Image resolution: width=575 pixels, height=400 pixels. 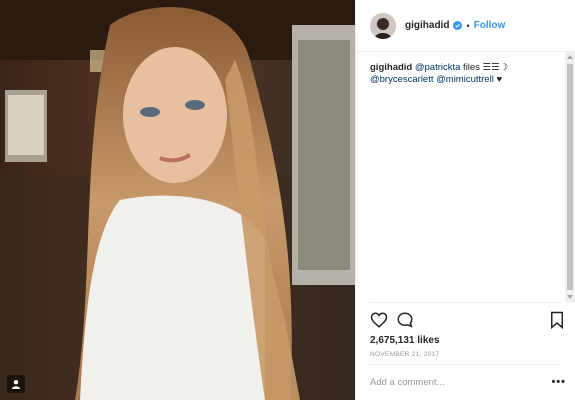 I want to click on likes-count: 2,675,131 likes, so click(x=405, y=340).